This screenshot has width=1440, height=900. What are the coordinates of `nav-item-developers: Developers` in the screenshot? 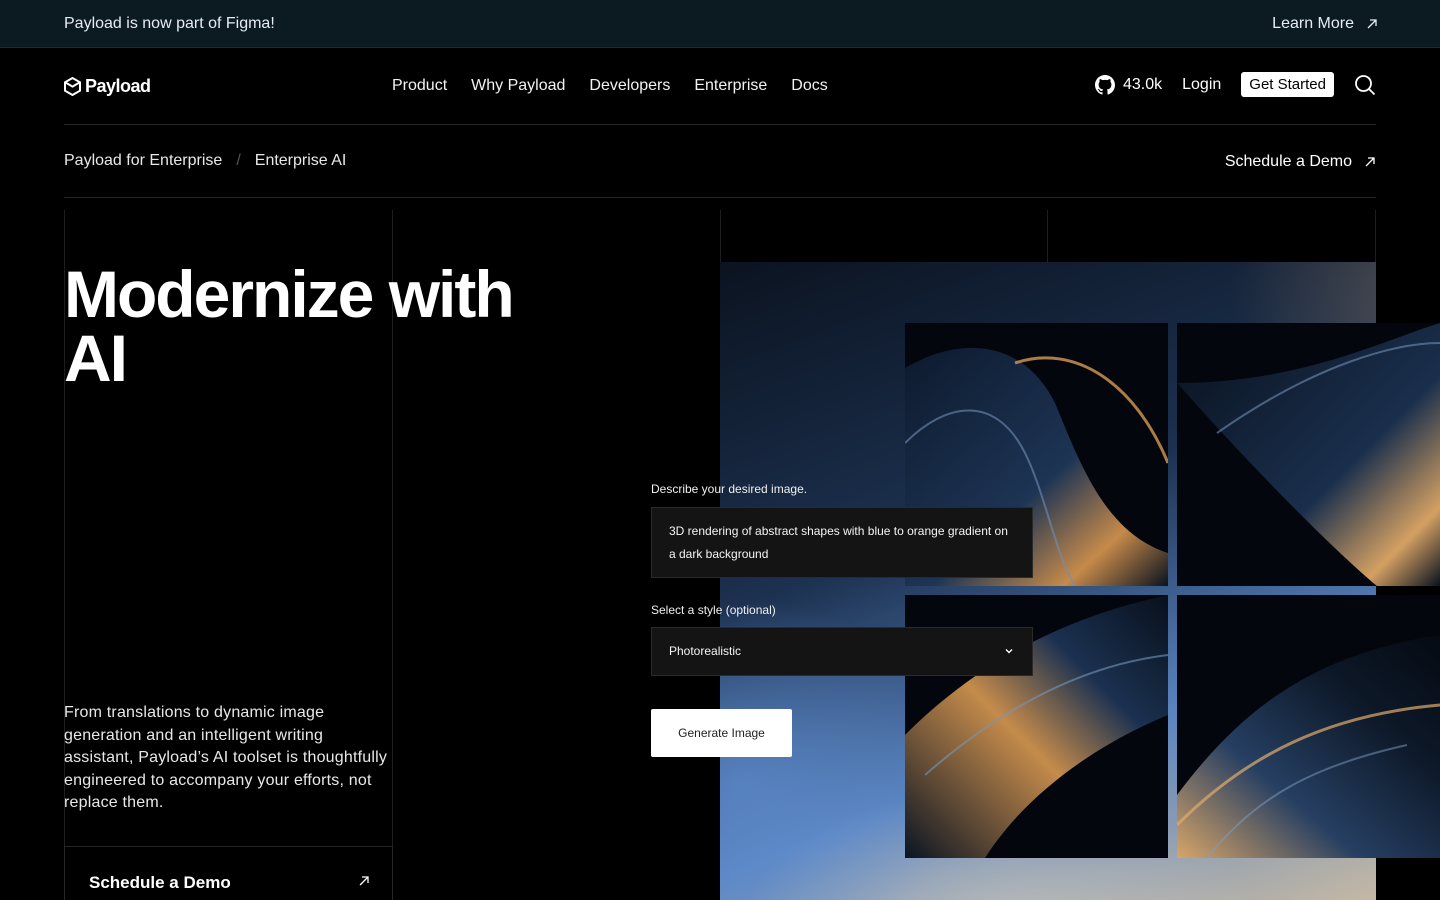 It's located at (629, 86).